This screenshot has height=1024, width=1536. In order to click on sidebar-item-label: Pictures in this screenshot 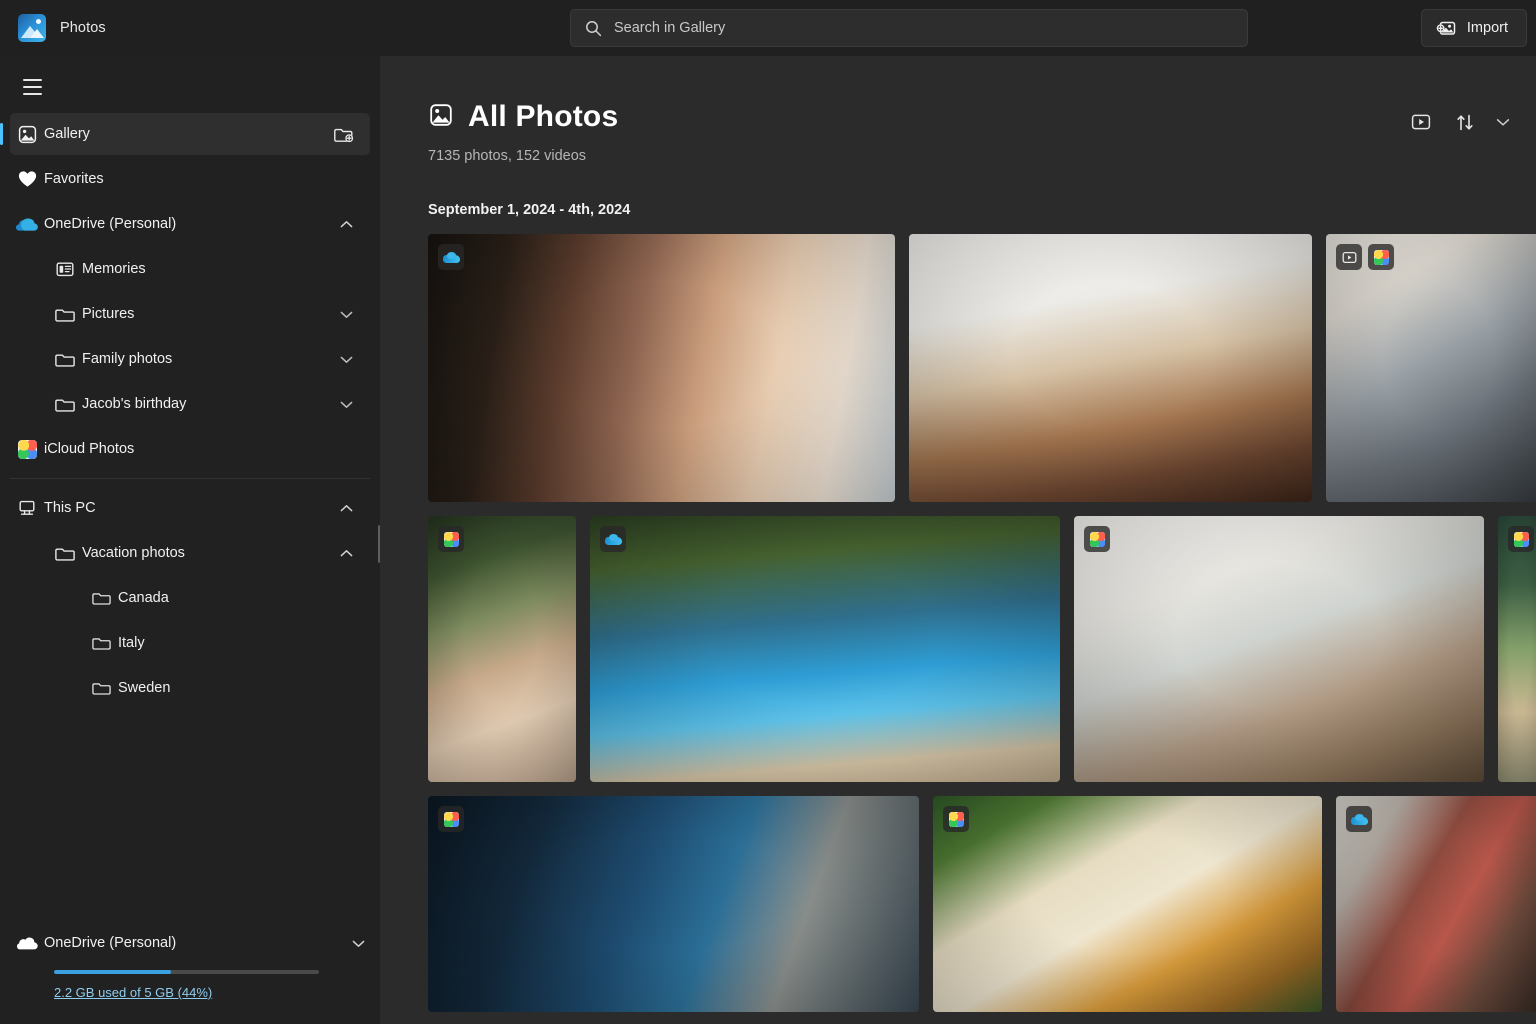, I will do `click(108, 314)`.